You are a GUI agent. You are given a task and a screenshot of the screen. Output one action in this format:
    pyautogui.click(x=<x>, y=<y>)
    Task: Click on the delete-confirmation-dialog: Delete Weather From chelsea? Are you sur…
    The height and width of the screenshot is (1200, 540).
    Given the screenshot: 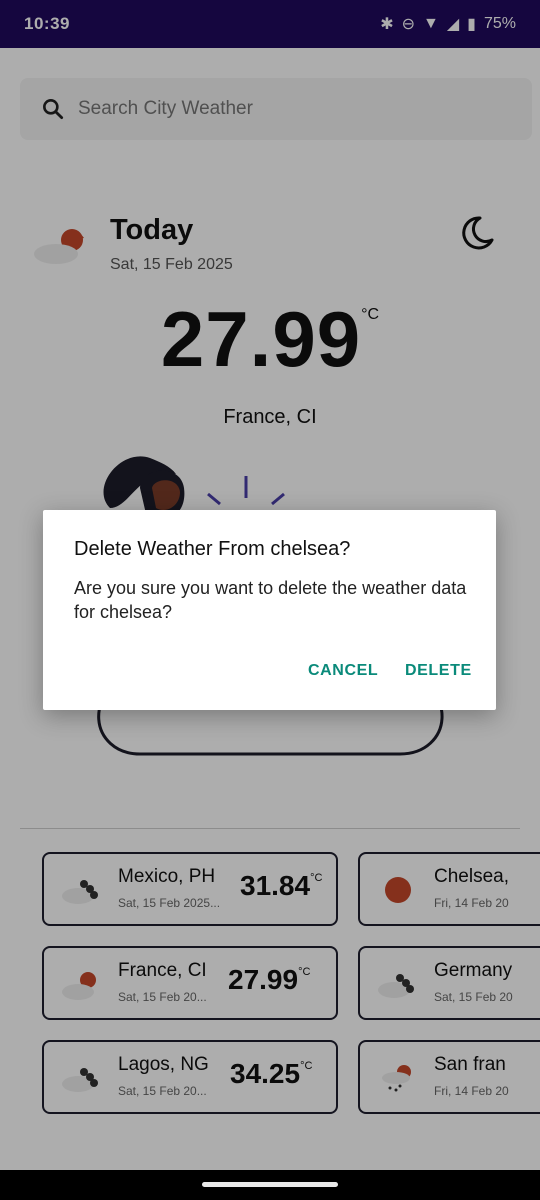 What is the action you would take?
    pyautogui.click(x=269, y=610)
    